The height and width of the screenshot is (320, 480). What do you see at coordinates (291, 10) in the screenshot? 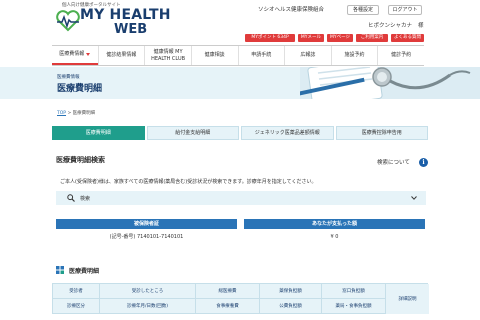
I see `org-name: ソシオヘルス健康保険組合` at bounding box center [291, 10].